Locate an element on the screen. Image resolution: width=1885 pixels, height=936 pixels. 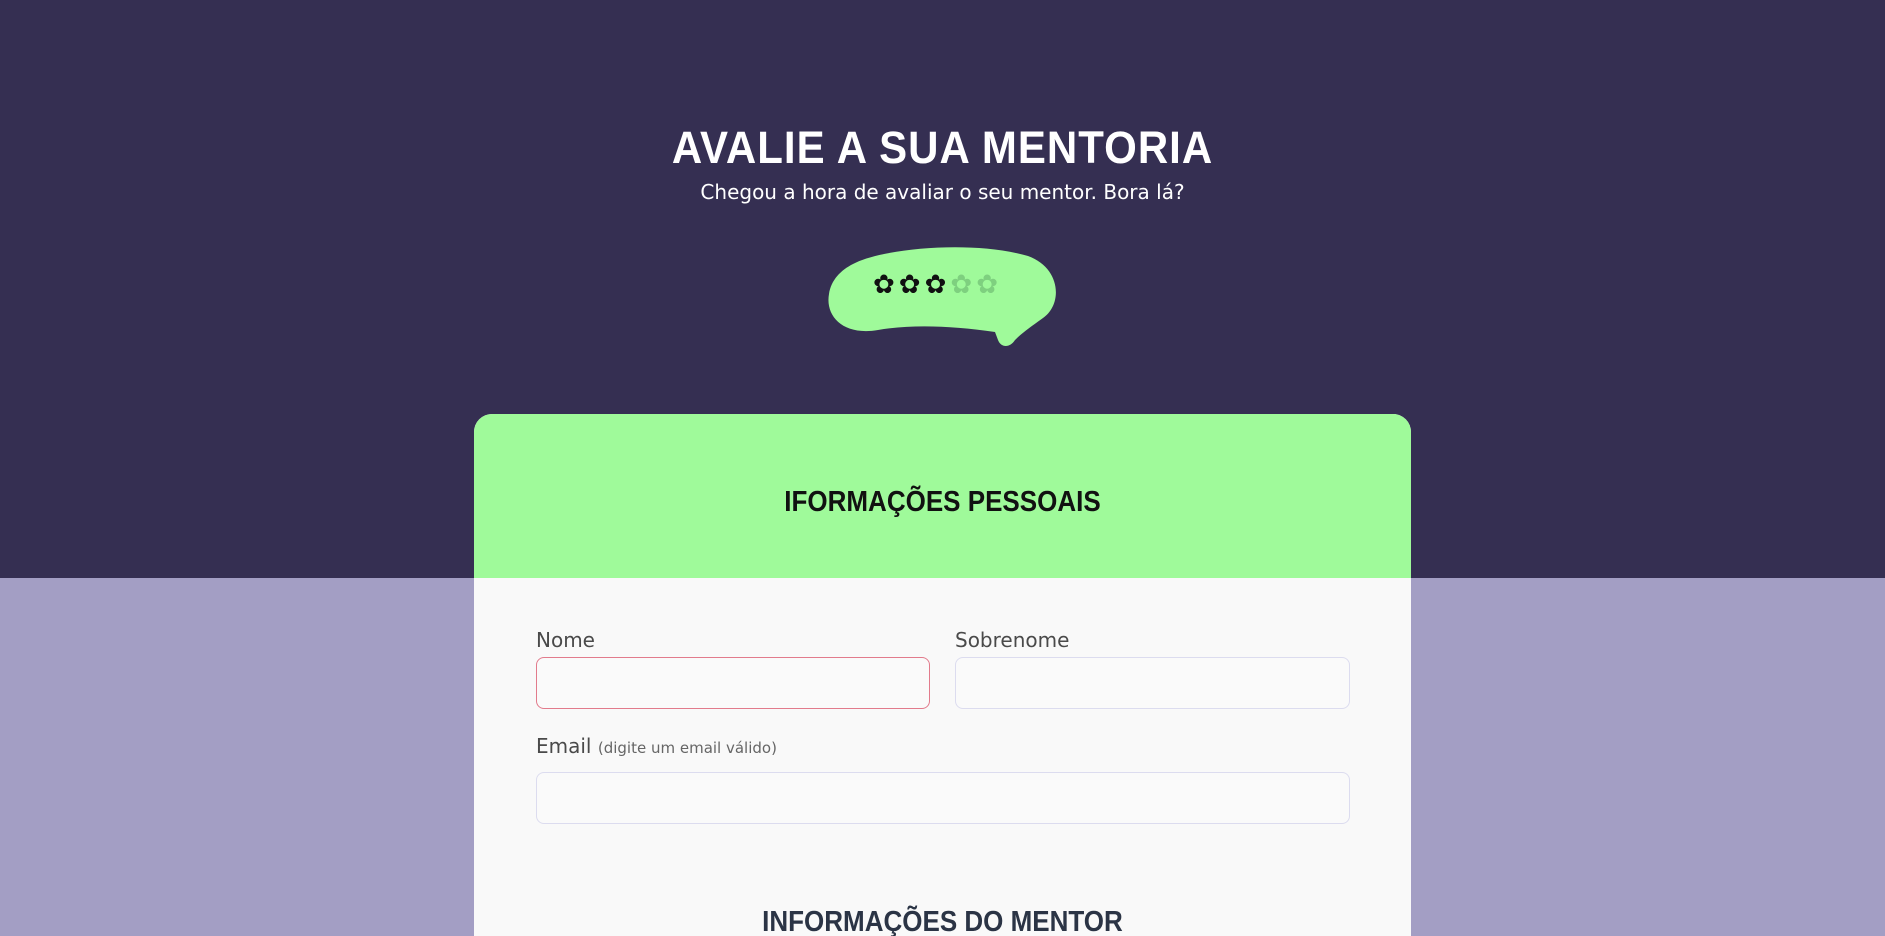
email-input is located at coordinates (943, 798).